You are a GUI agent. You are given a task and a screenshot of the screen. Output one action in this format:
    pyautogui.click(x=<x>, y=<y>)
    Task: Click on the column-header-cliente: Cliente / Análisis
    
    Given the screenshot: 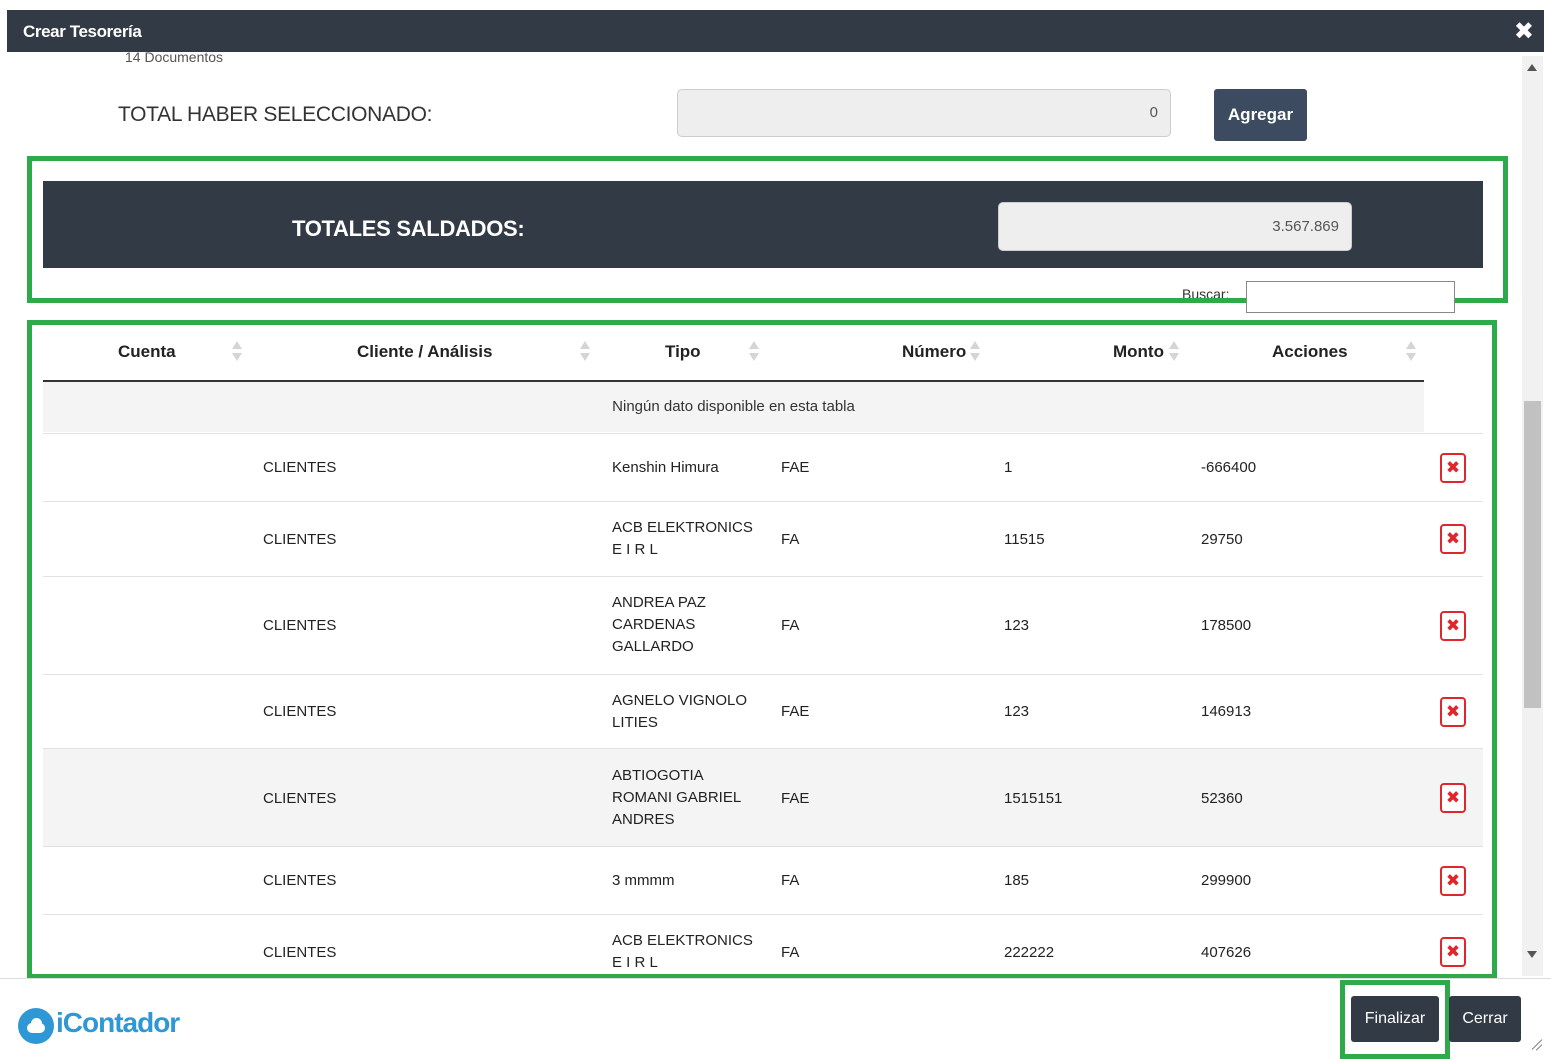 What is the action you would take?
    pyautogui.click(x=424, y=352)
    